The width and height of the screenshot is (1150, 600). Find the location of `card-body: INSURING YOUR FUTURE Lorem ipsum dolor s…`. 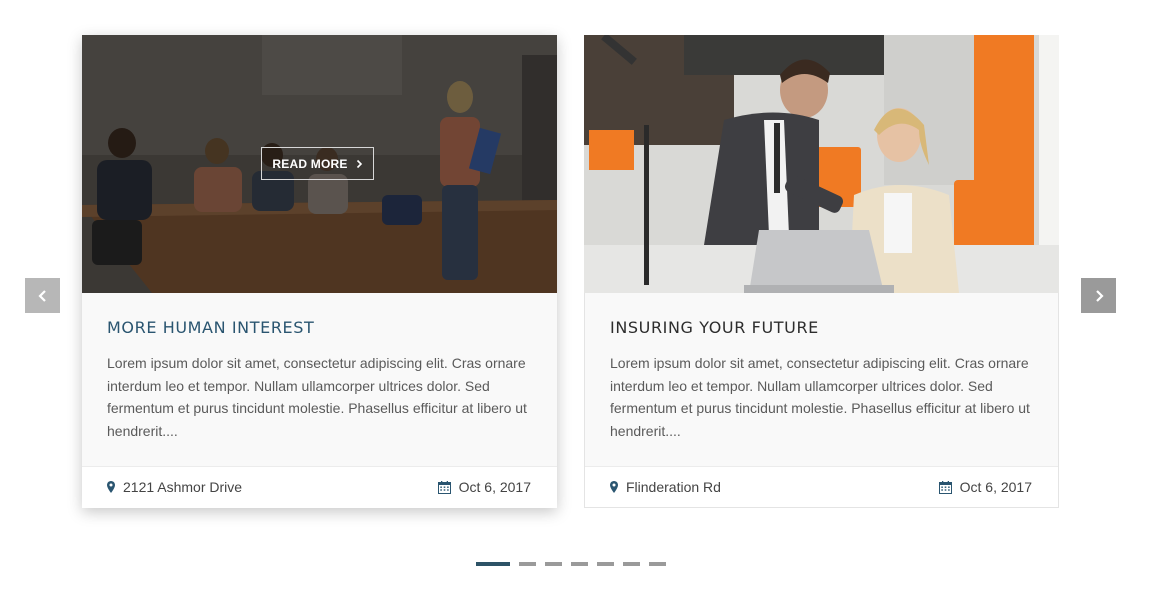

card-body: INSURING YOUR FUTURE Lorem ipsum dolor s… is located at coordinates (821, 380).